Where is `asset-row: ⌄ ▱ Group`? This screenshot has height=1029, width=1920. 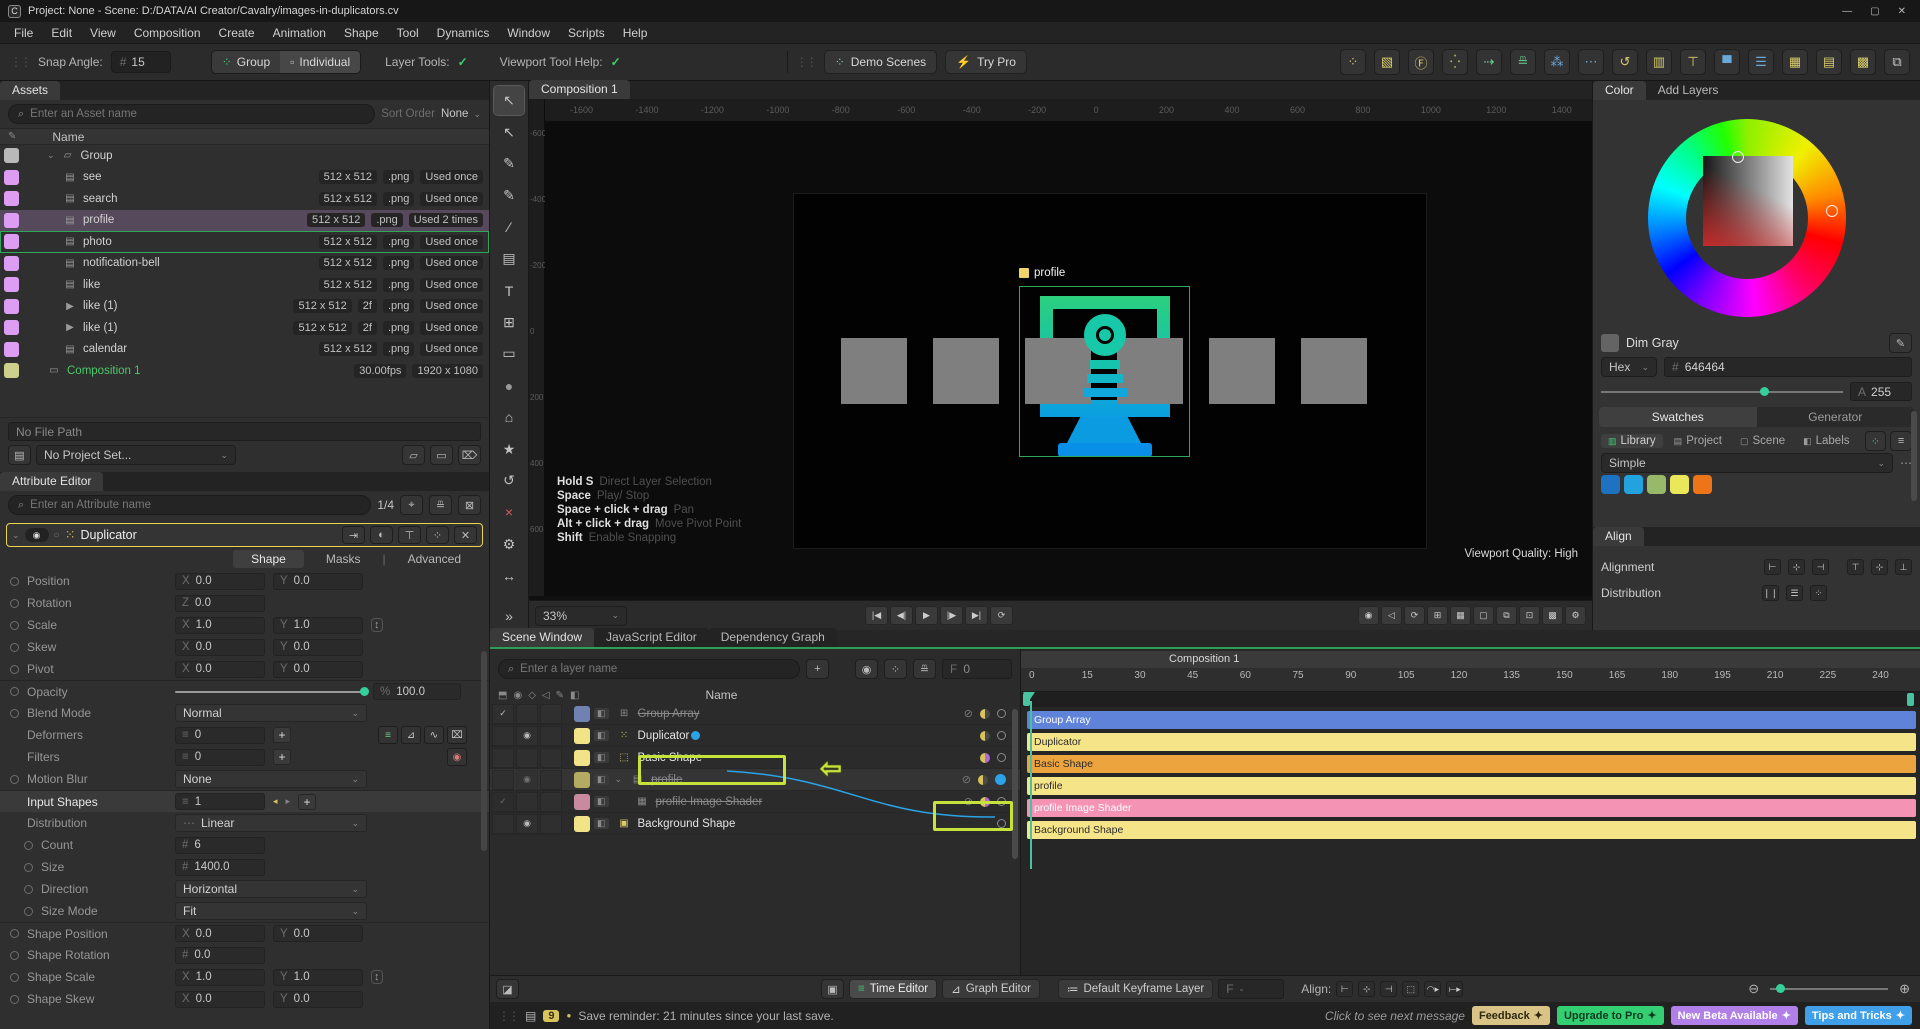
asset-row: ⌄ ▱ Group is located at coordinates (244, 156).